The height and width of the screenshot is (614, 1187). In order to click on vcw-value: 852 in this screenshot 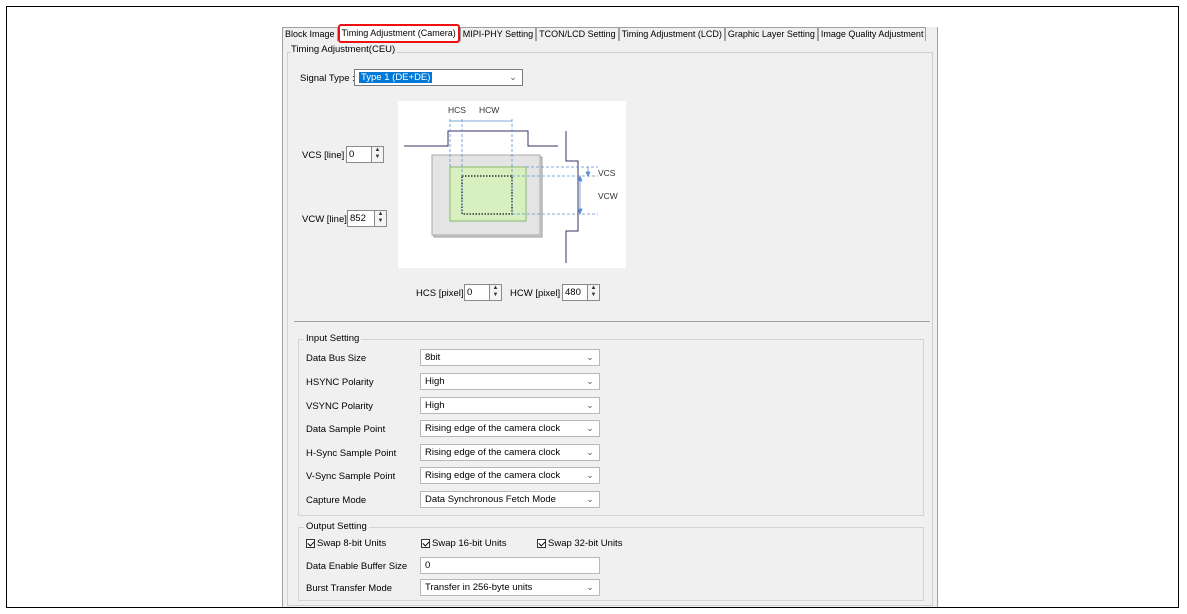, I will do `click(358, 218)`.